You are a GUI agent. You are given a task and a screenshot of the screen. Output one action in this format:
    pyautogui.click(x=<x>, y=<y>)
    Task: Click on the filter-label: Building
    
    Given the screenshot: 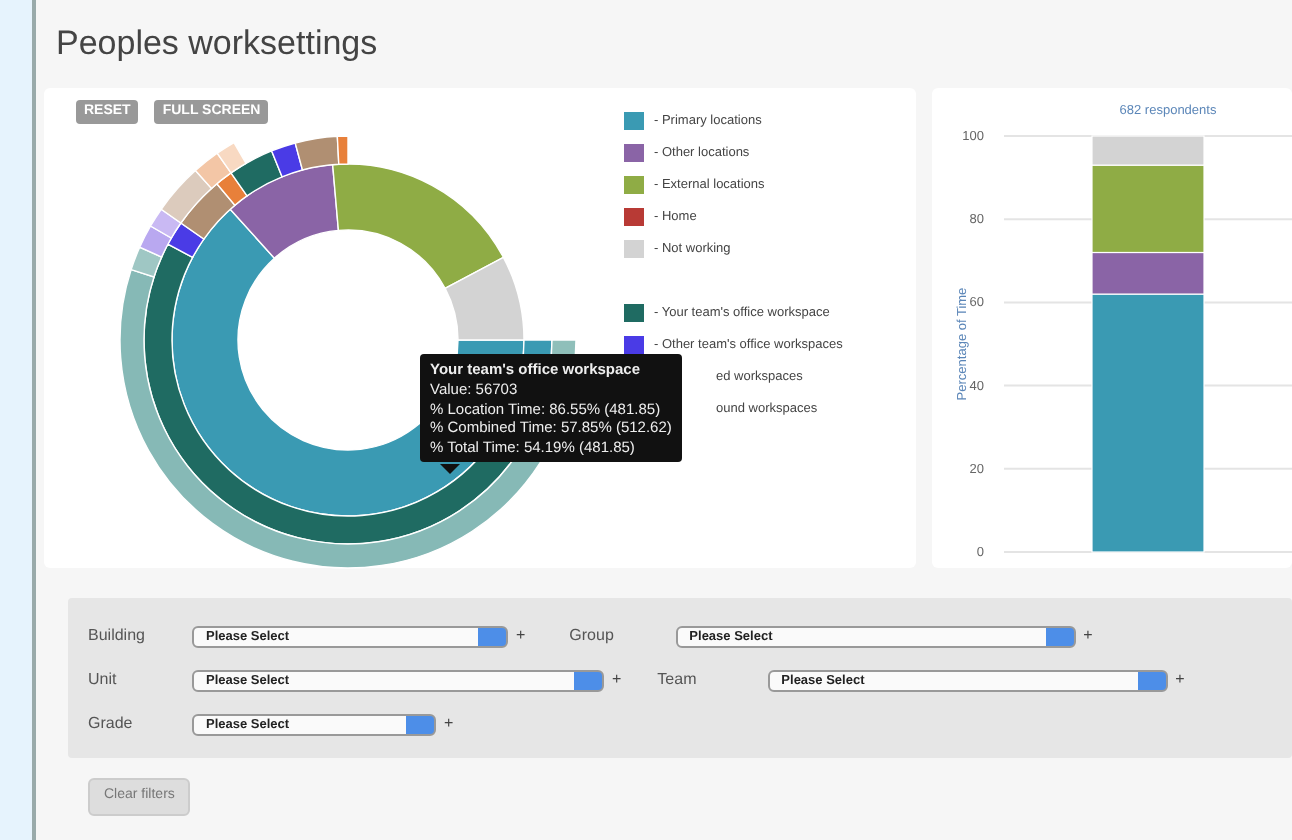 What is the action you would take?
    pyautogui.click(x=117, y=636)
    